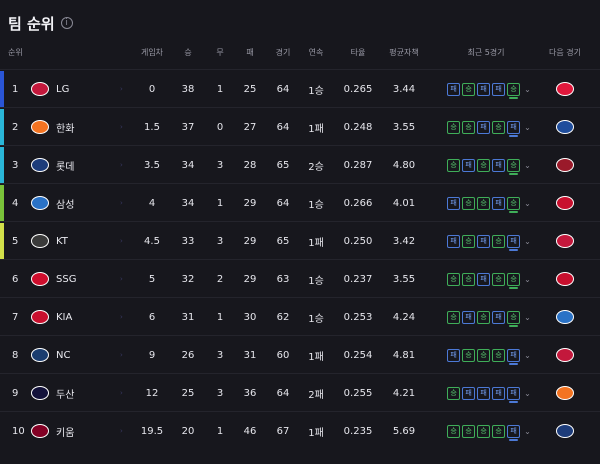  Describe the element at coordinates (250, 317) in the screenshot. I see `losses: 30` at that location.